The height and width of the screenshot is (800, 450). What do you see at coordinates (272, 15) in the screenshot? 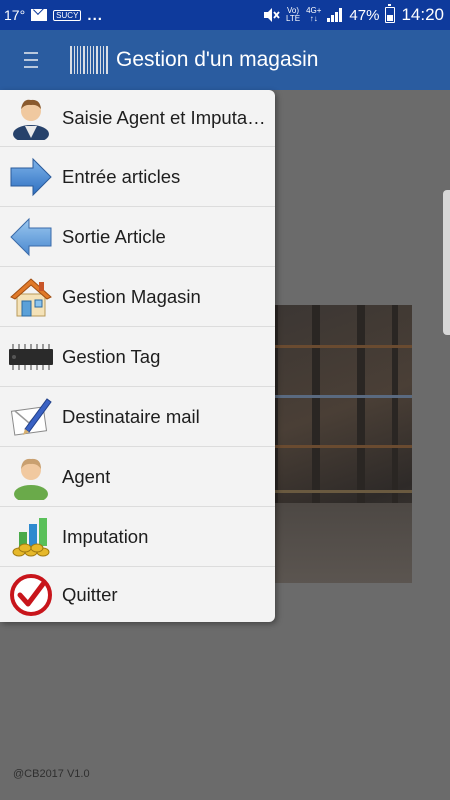
I see `mute-icon` at bounding box center [272, 15].